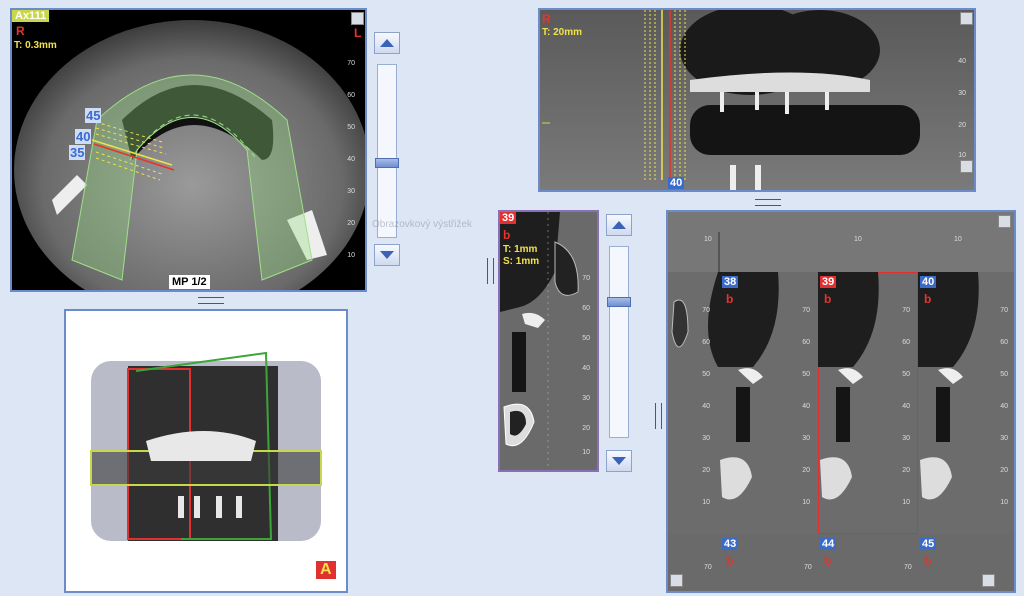  Describe the element at coordinates (676, 183) in the screenshot. I see `section-marker-number: 40` at that location.